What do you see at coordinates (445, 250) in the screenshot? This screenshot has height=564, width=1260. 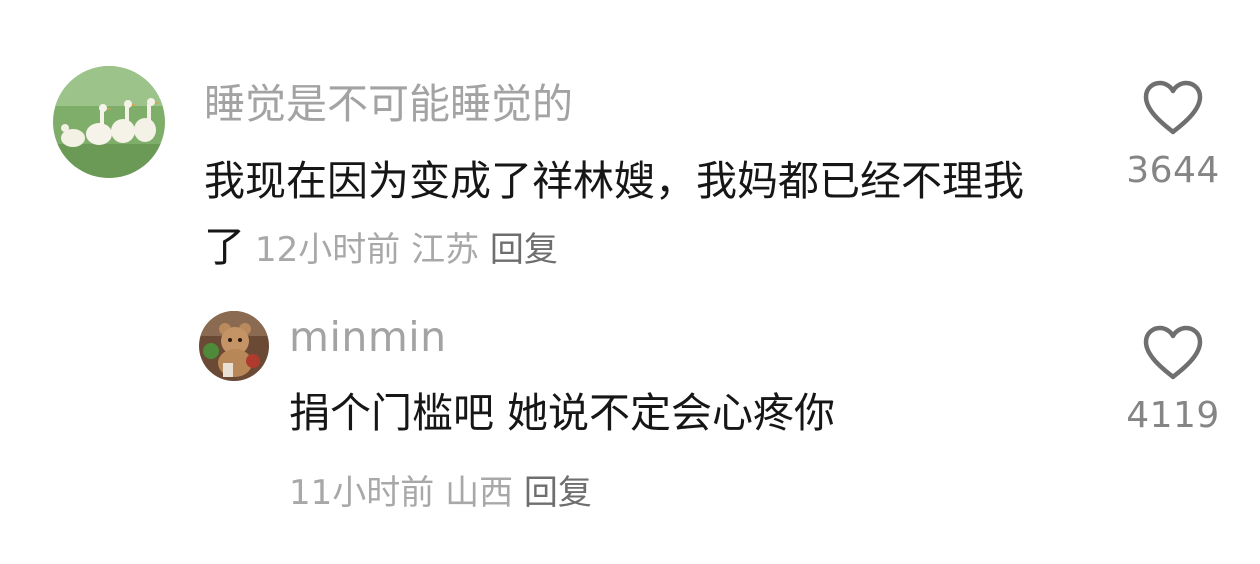 I see `comment-location: 江苏` at bounding box center [445, 250].